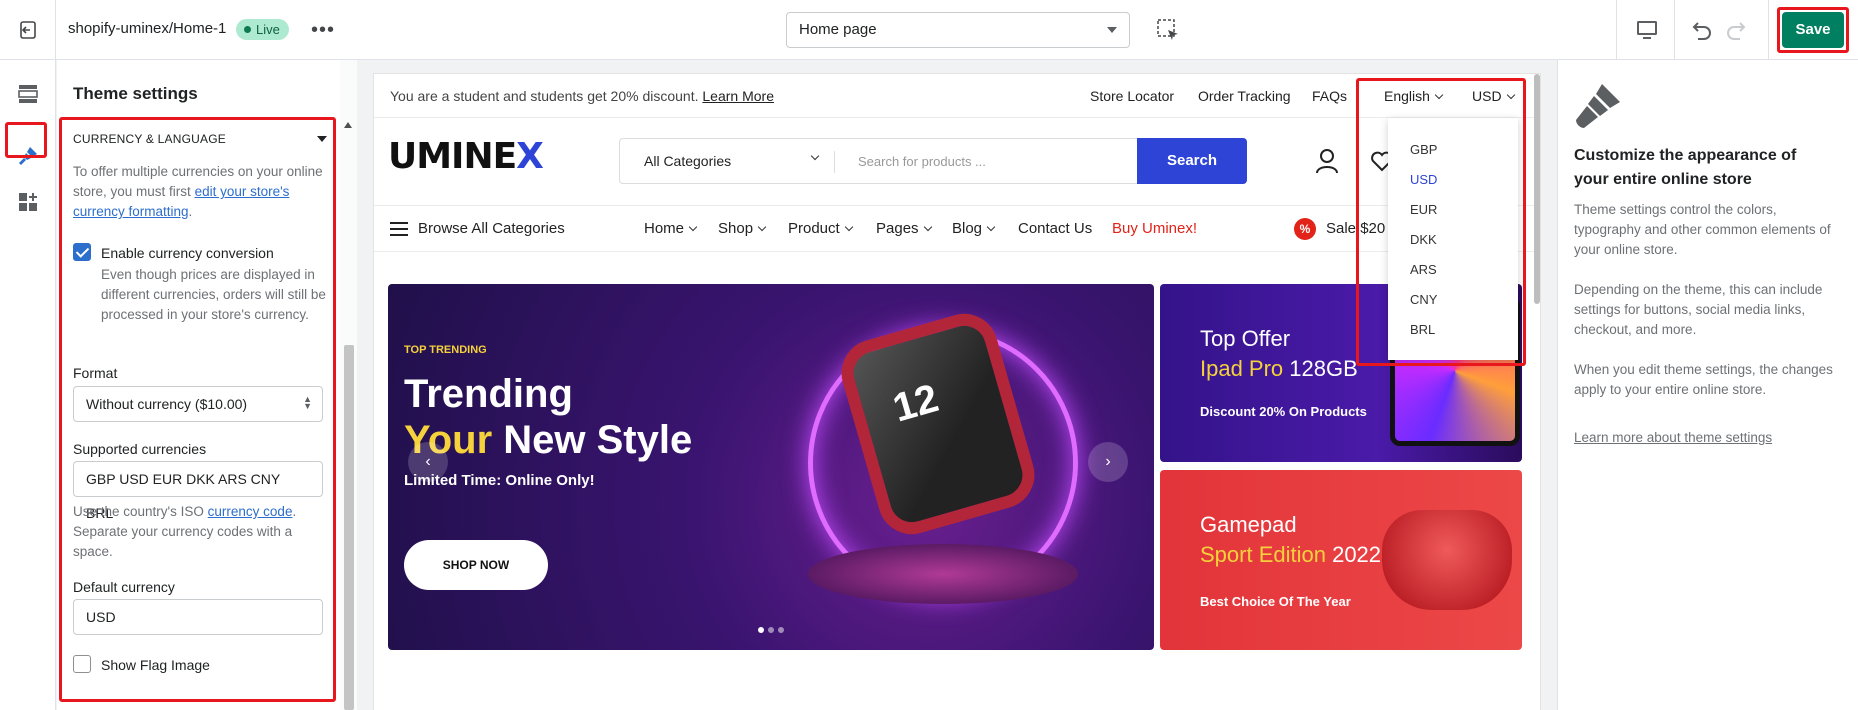  I want to click on redo-icon, so click(1736, 31).